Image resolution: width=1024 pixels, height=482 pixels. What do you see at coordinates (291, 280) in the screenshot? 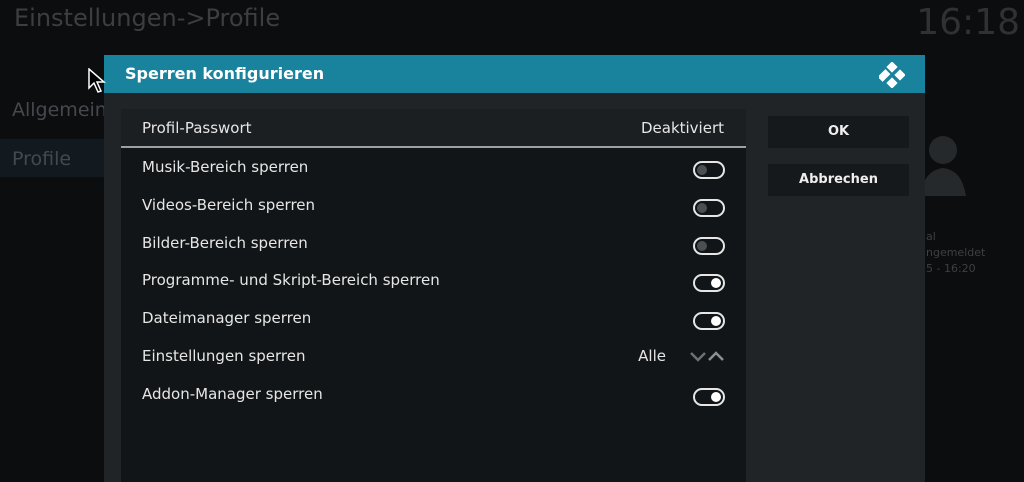
I see `row-label: Programme- und Skript-Bereich sperren` at bounding box center [291, 280].